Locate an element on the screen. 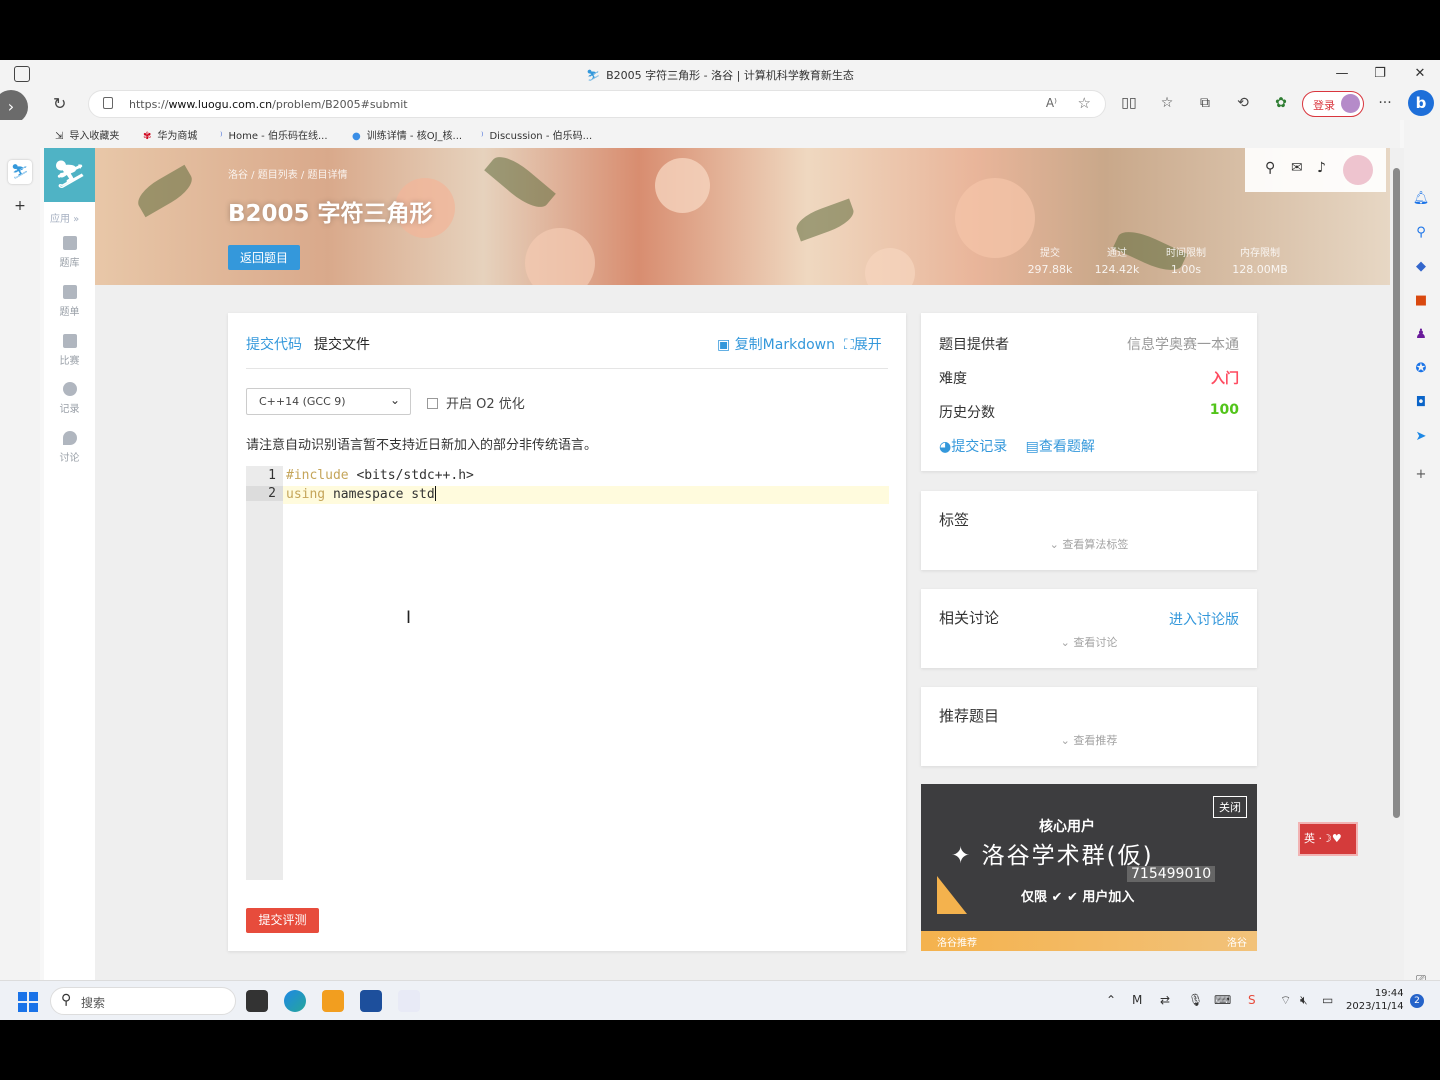  expand-button: ⛶展开 is located at coordinates (863, 344).